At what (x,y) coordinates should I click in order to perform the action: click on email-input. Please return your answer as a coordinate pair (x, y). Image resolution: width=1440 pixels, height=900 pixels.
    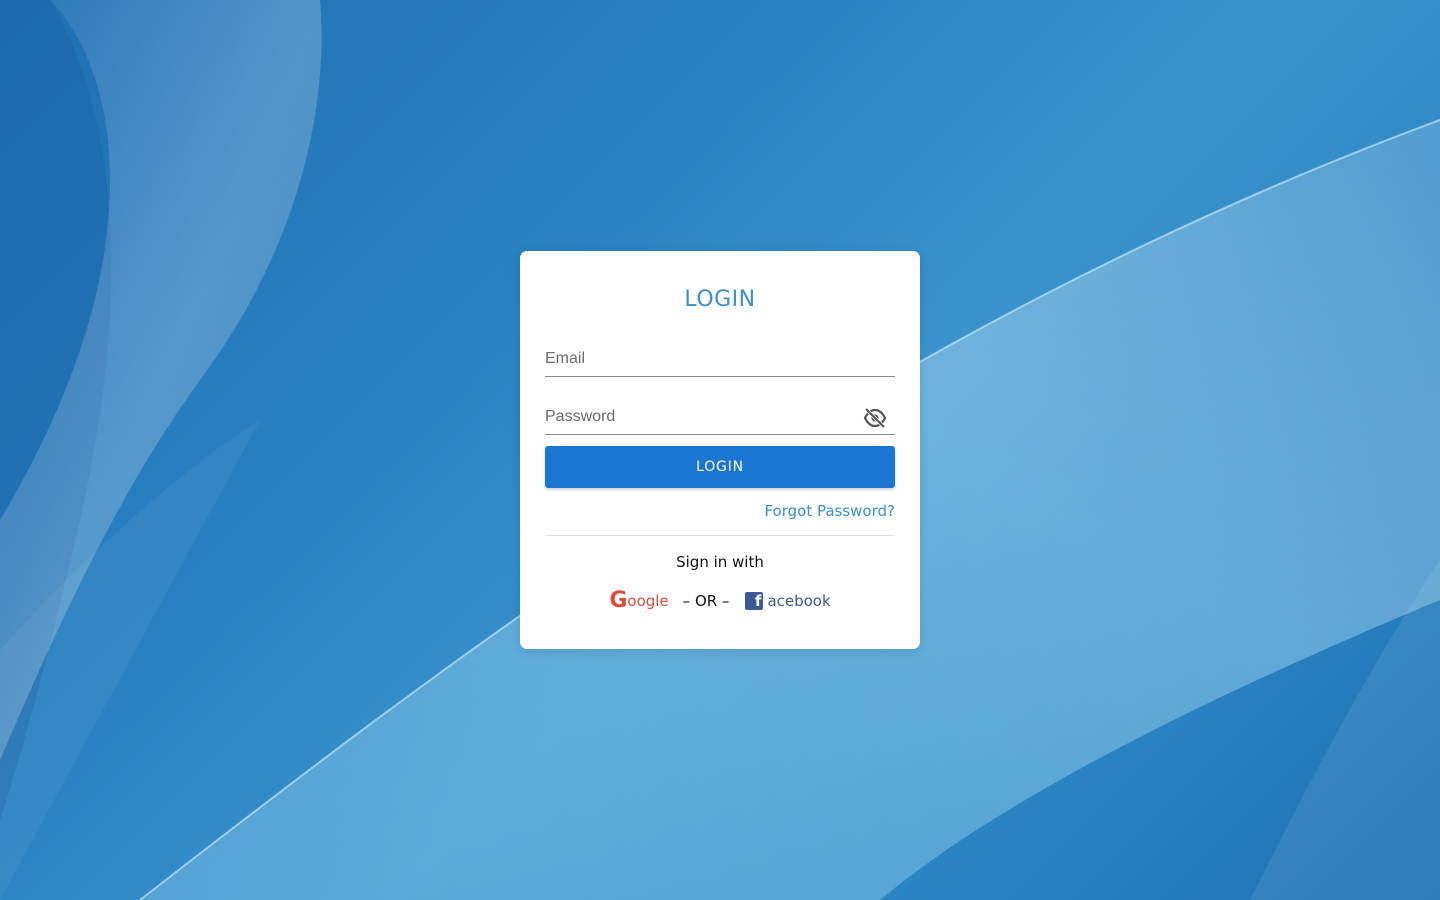
    Looking at the image, I should click on (720, 359).